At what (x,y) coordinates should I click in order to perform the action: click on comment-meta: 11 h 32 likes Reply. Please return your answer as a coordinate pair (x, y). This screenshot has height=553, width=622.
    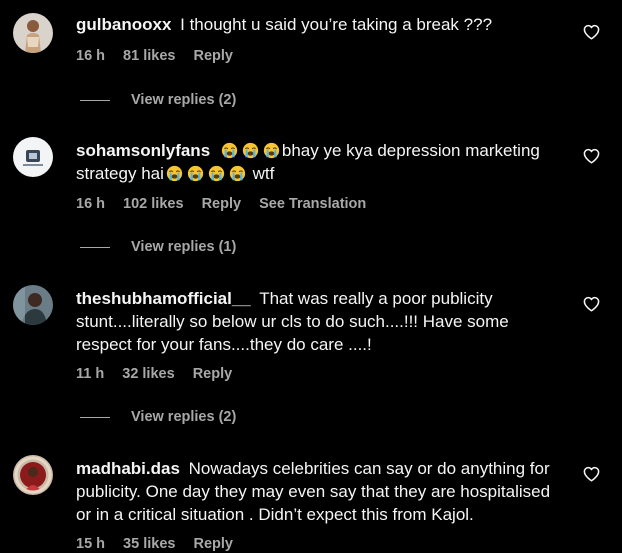
    Looking at the image, I should click on (161, 374).